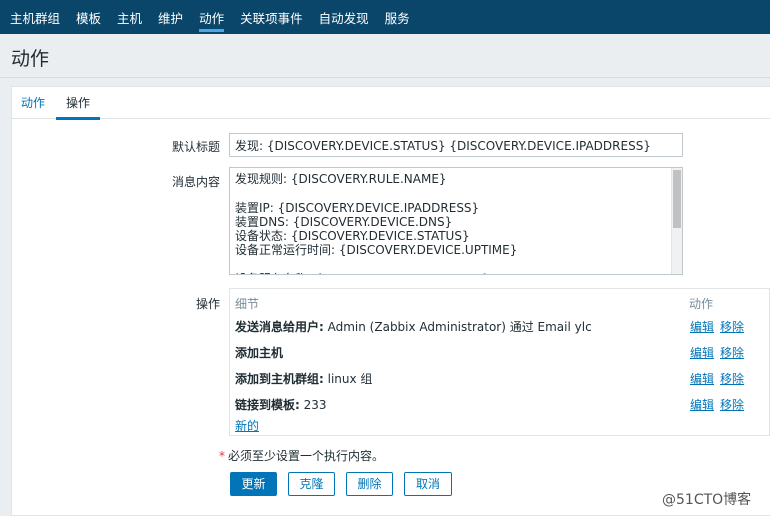 This screenshot has height=516, width=770. What do you see at coordinates (271, 17) in the screenshot?
I see `nav-item-event-correlation: 关联项事件` at bounding box center [271, 17].